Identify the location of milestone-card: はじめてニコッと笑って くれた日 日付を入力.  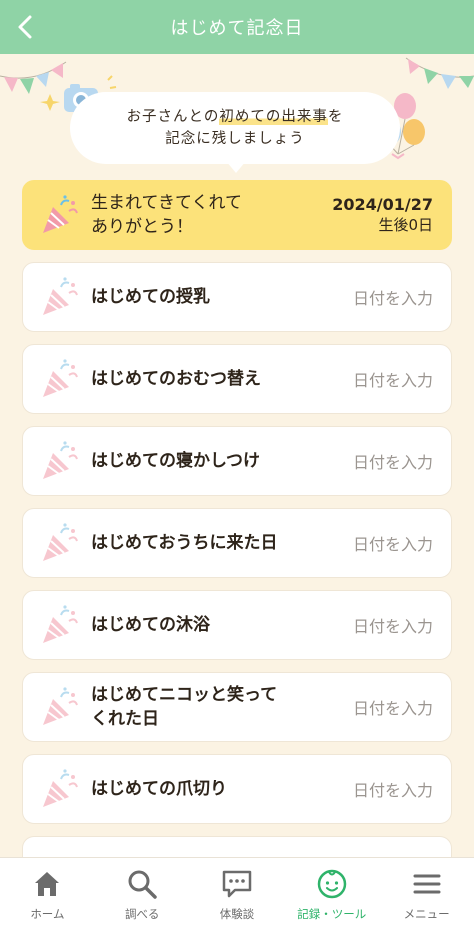
(237, 707).